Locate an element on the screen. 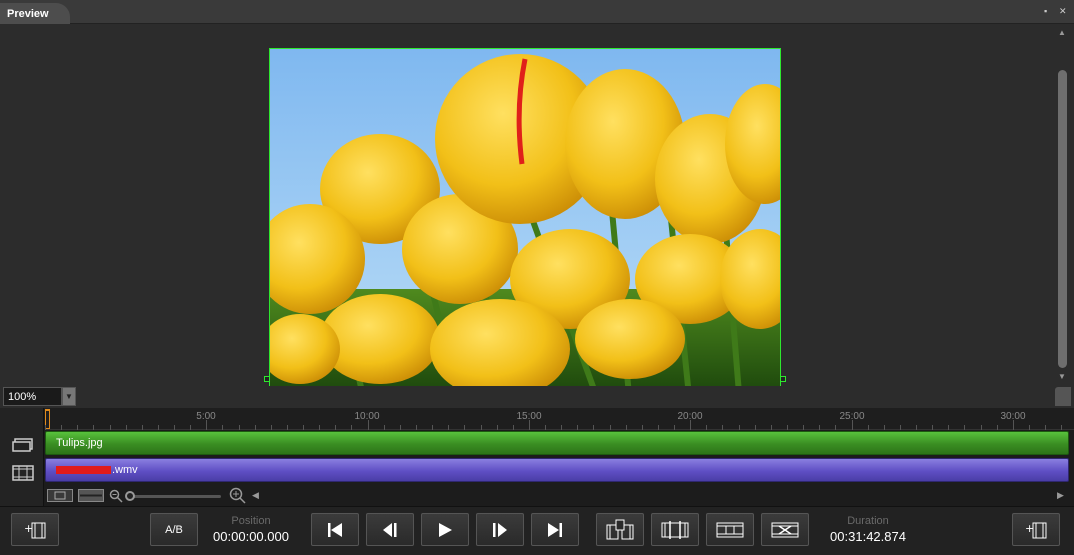 This screenshot has height=555, width=1074. window-controls: ▪ ✕ is located at coordinates (1056, 11).